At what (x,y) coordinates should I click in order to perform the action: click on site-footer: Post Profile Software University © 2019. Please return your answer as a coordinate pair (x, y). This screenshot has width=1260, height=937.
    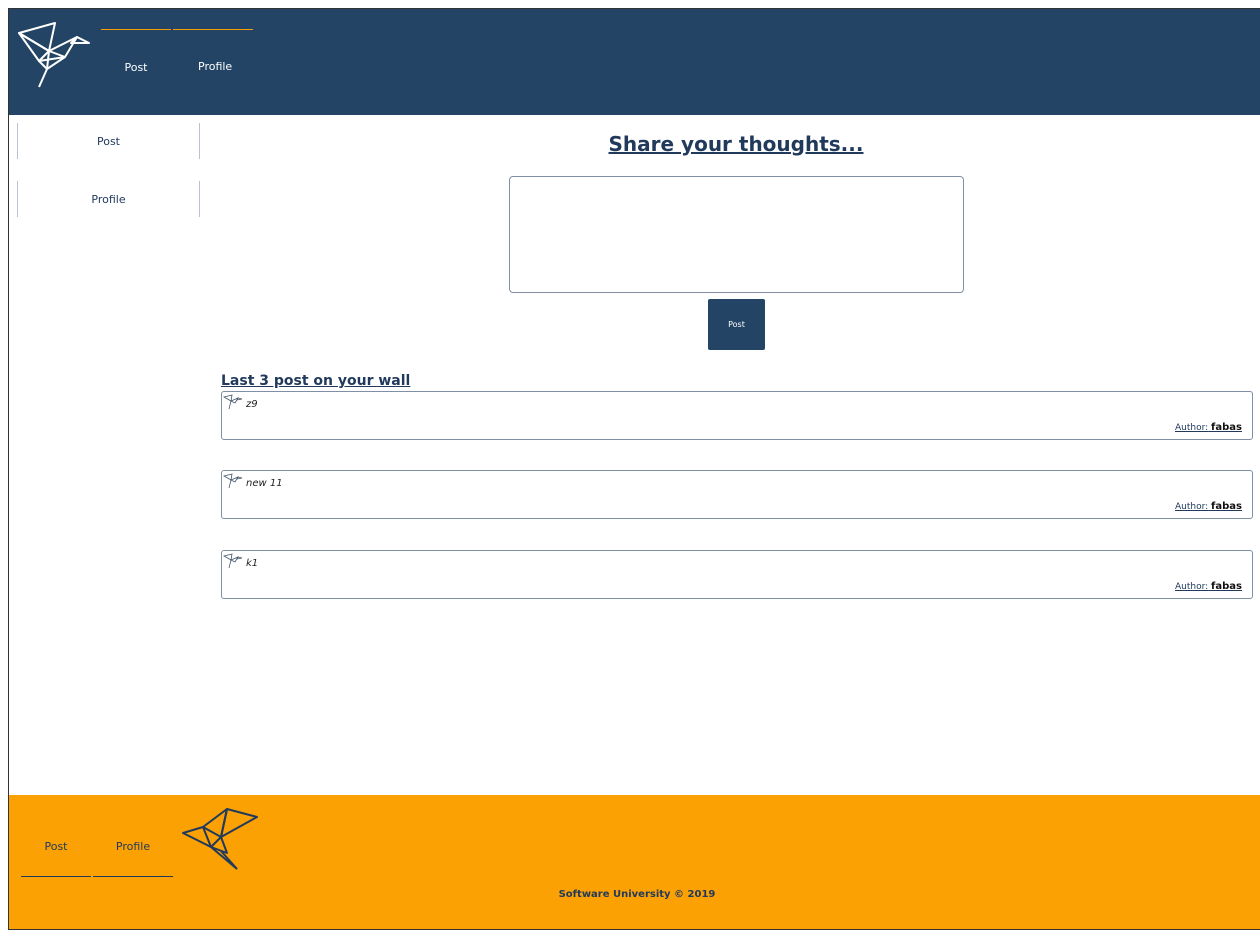
    Looking at the image, I should click on (634, 862).